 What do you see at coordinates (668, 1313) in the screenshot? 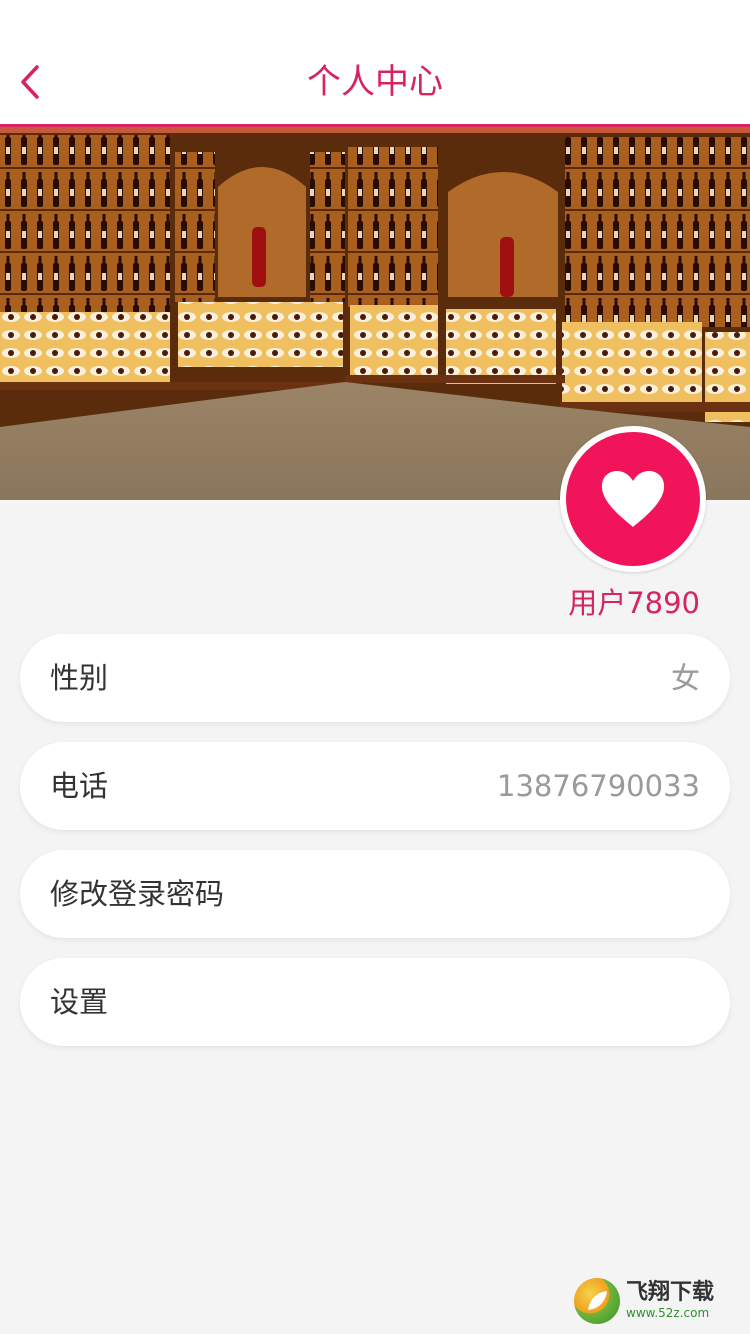
I see `watermark-url: www.52z.com` at bounding box center [668, 1313].